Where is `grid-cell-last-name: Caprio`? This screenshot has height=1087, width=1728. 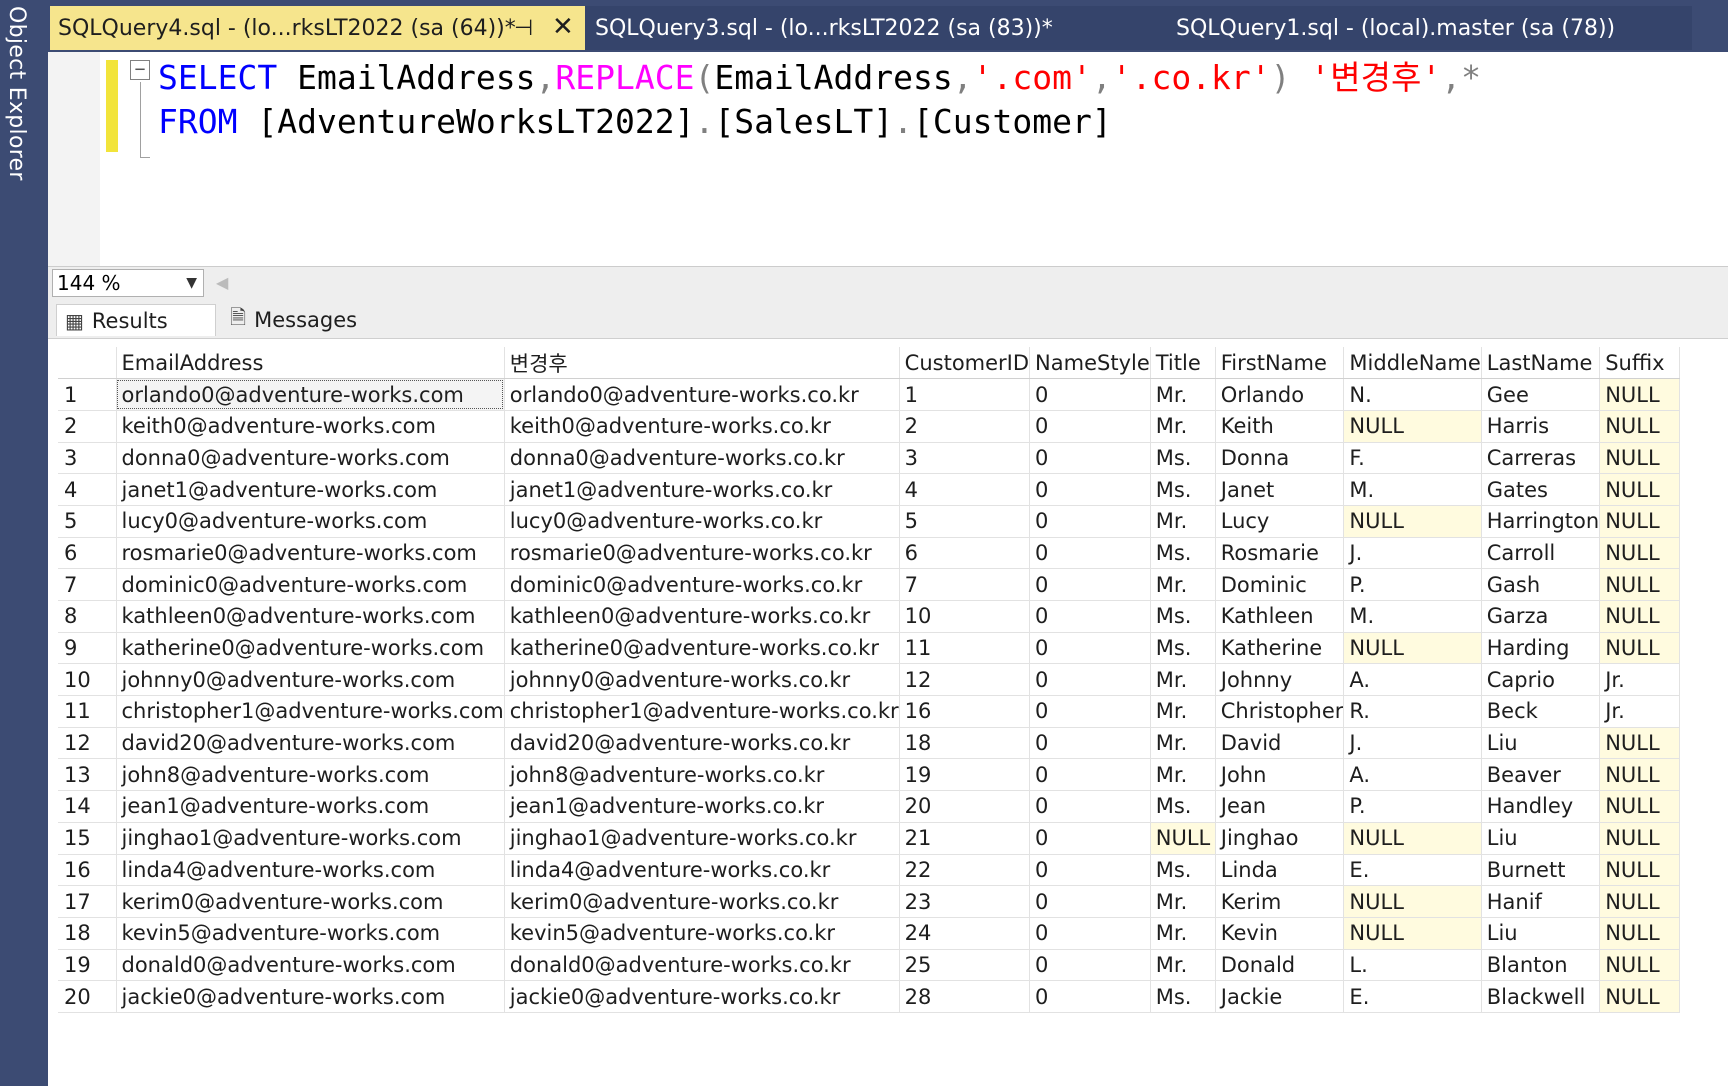
grid-cell-last-name: Caprio is located at coordinates (1541, 680).